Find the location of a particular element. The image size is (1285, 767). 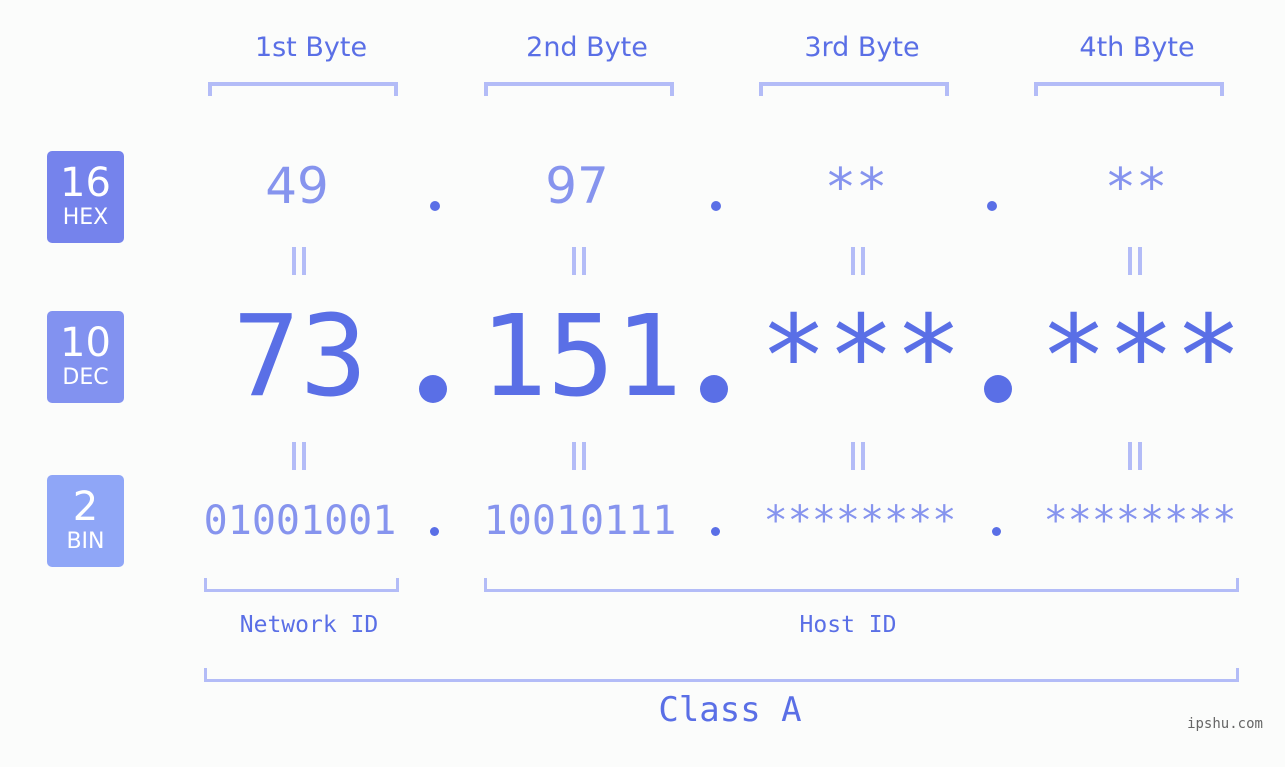

bin-value-1: 01001001 is located at coordinates (300, 521).